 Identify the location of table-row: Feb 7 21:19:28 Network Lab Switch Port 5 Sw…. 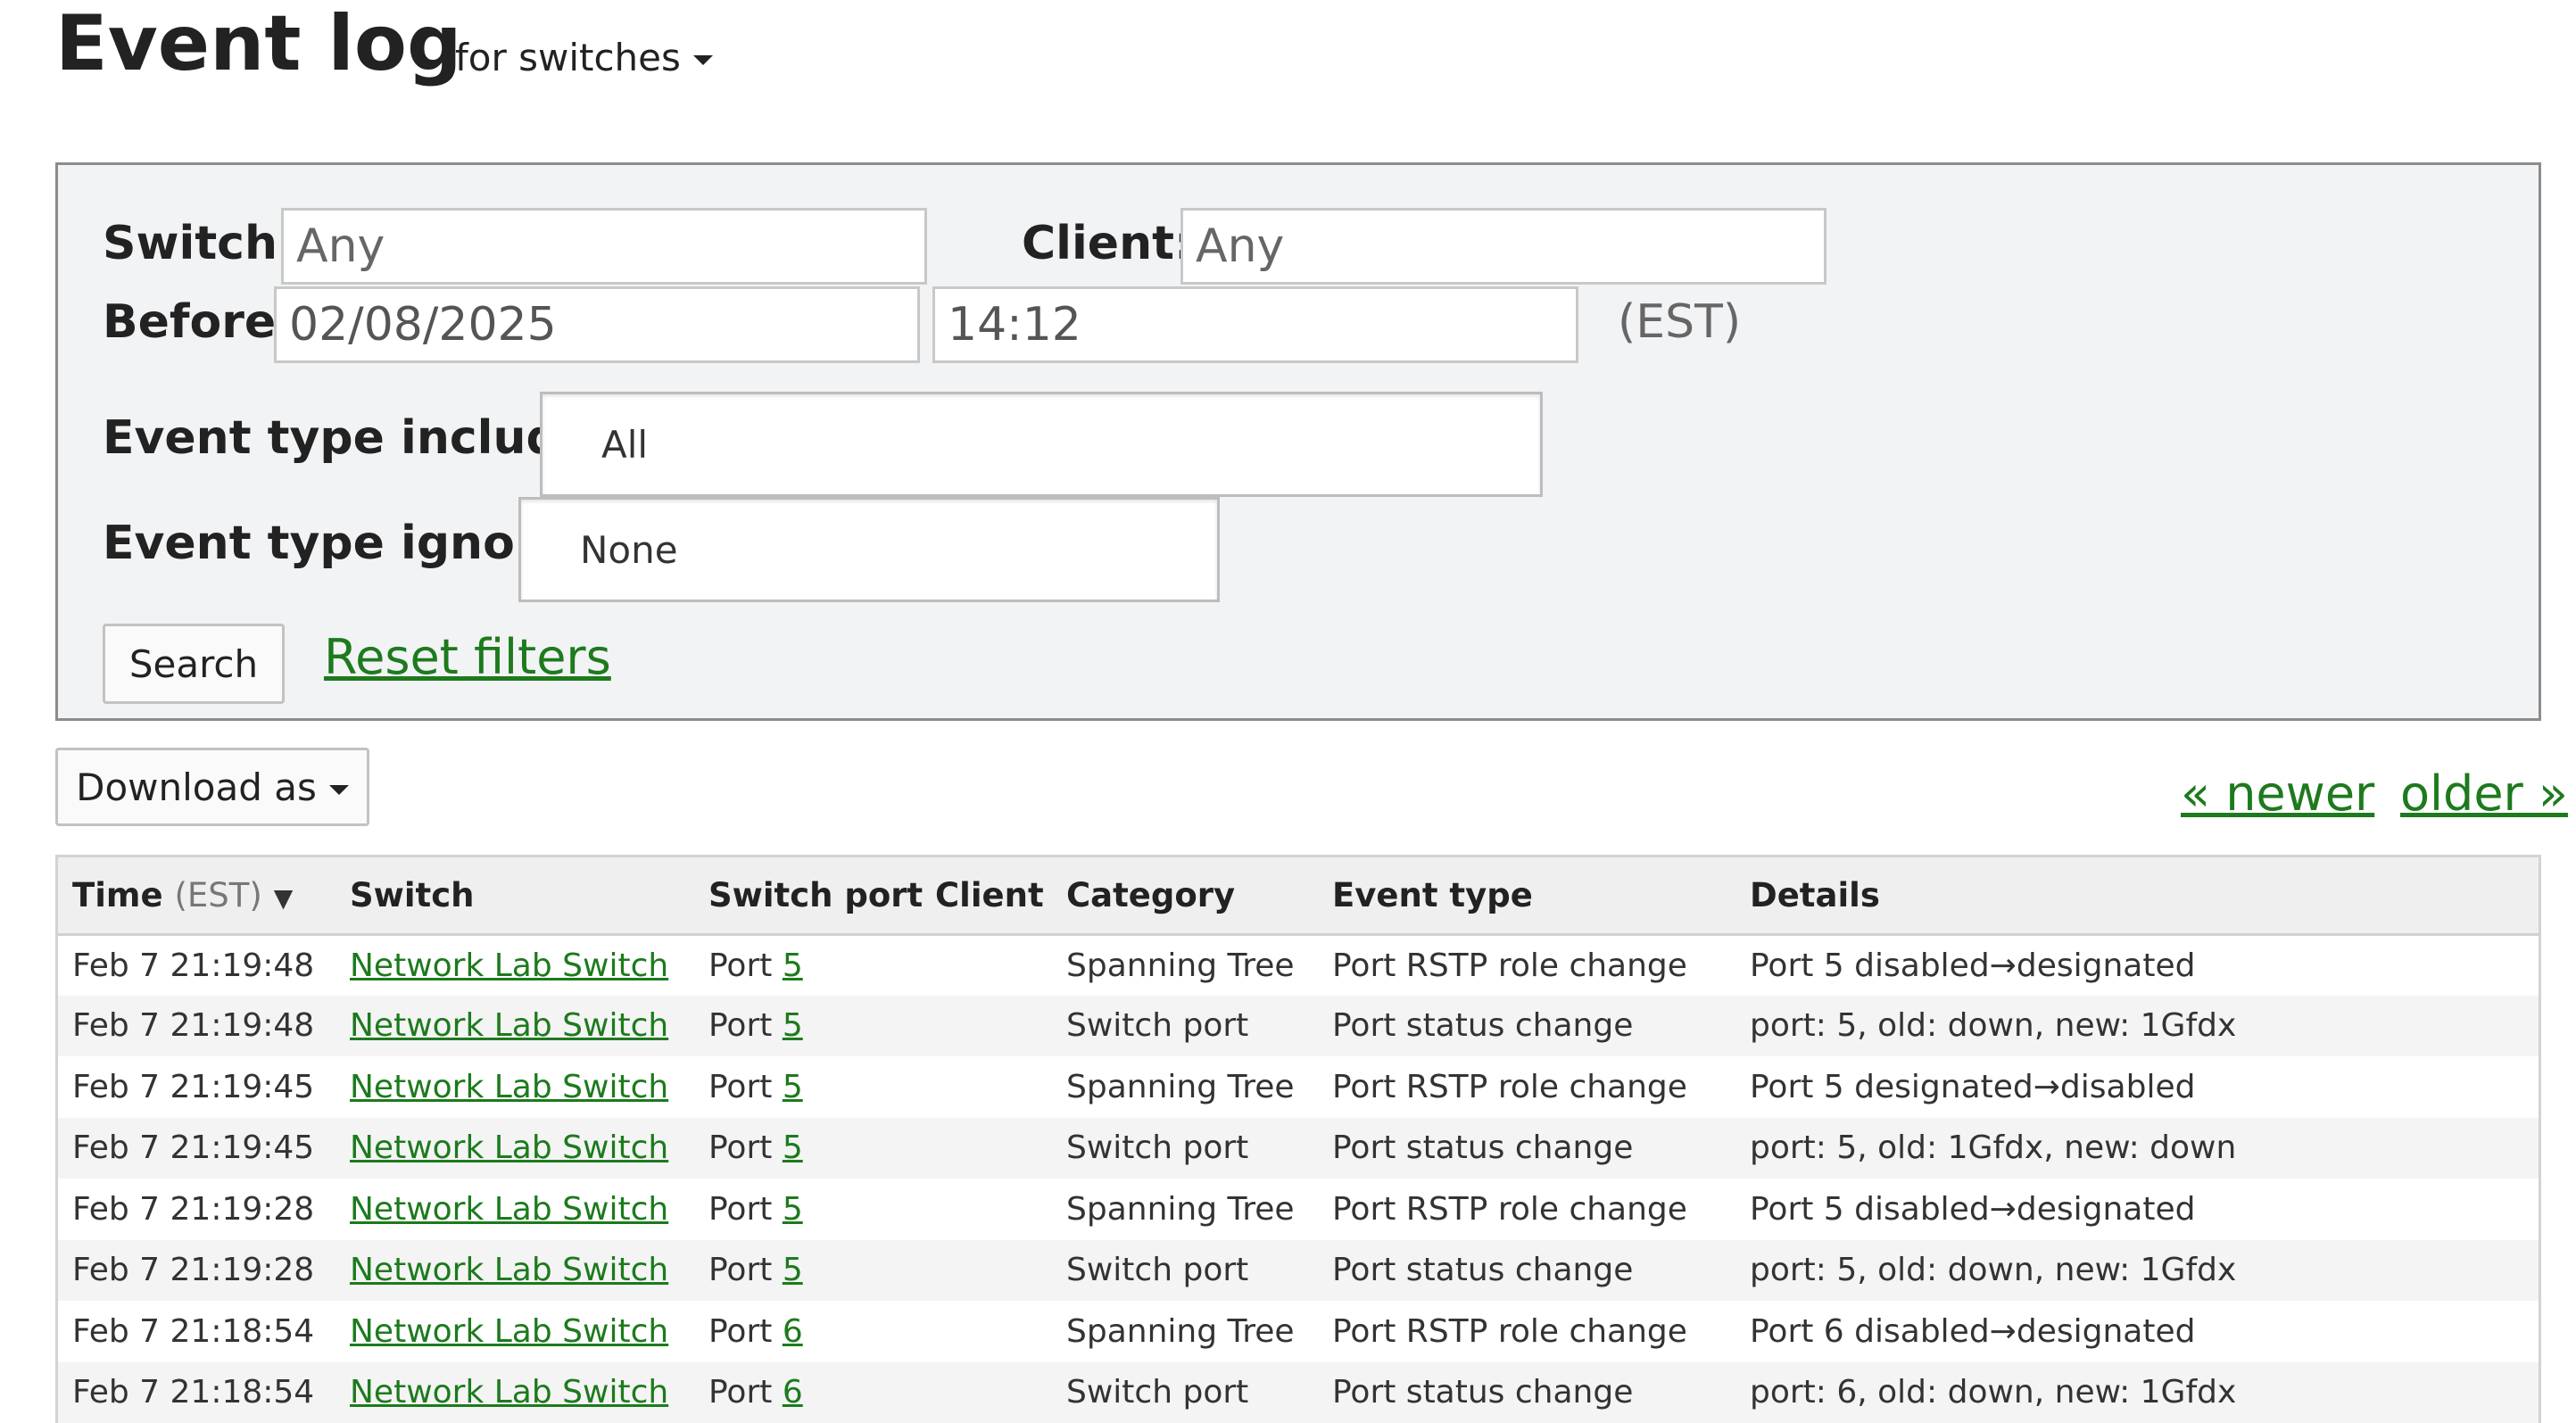
(1298, 1271).